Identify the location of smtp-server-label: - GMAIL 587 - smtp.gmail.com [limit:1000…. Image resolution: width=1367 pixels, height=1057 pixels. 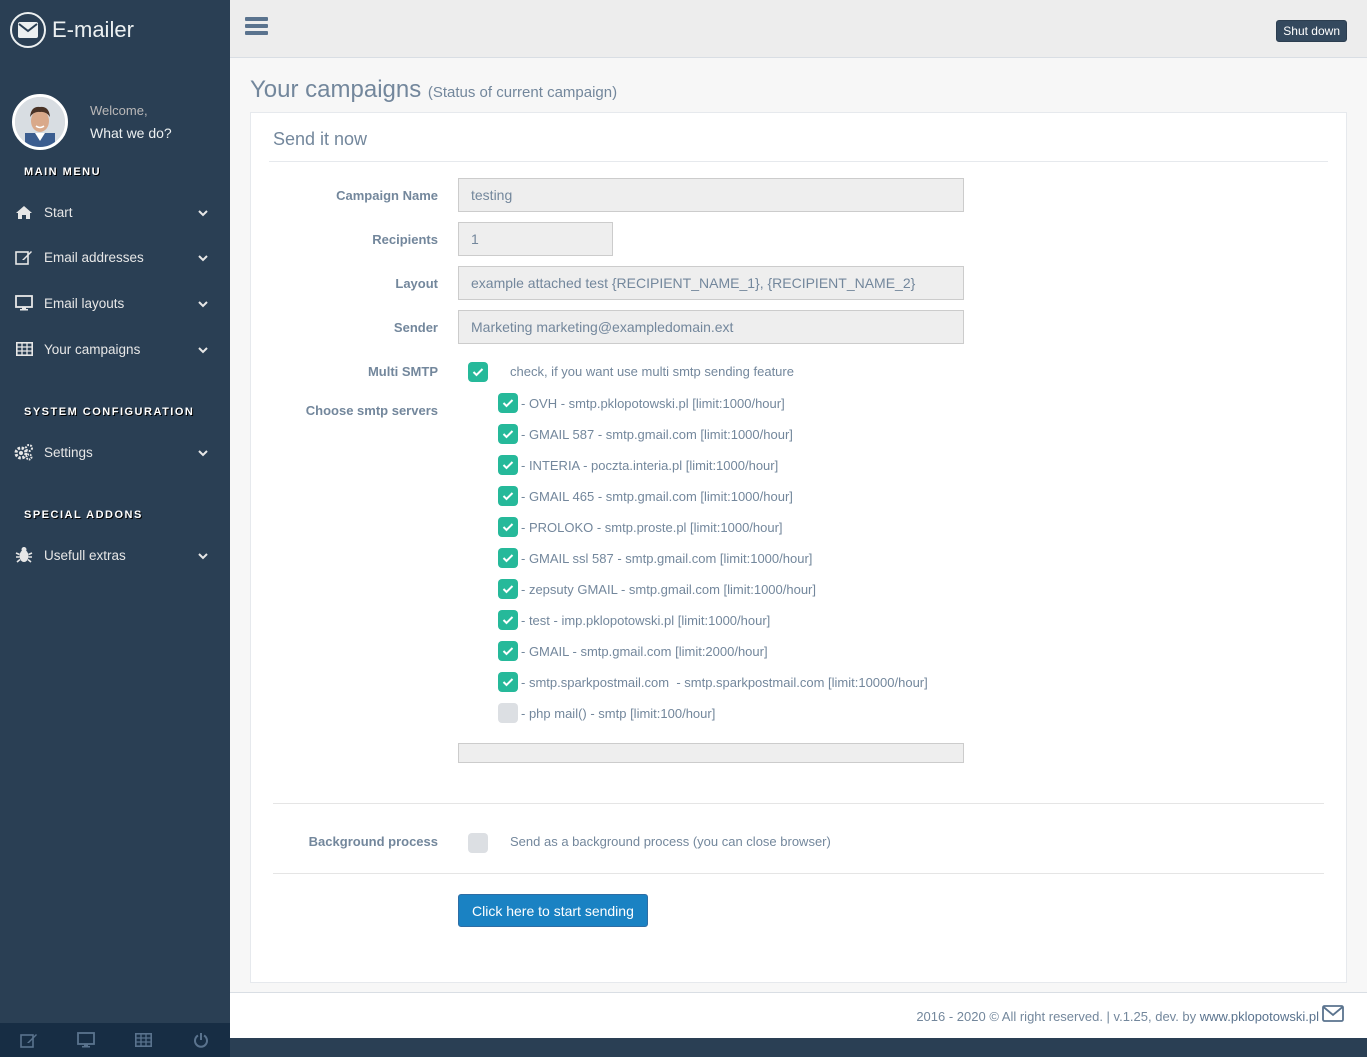
(657, 434).